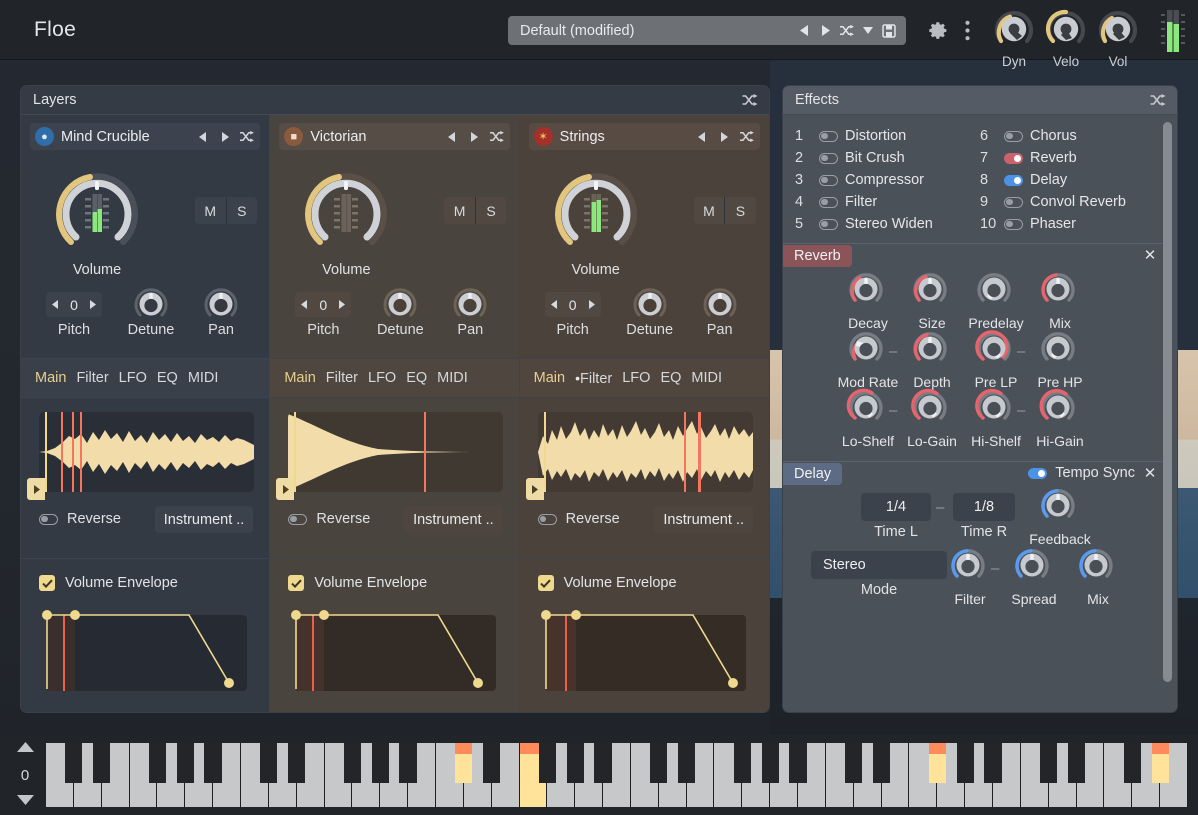 This screenshot has width=1198, height=815. Describe the element at coordinates (329, 519) in the screenshot. I see `layer-2-reverse-row: Reverse` at that location.